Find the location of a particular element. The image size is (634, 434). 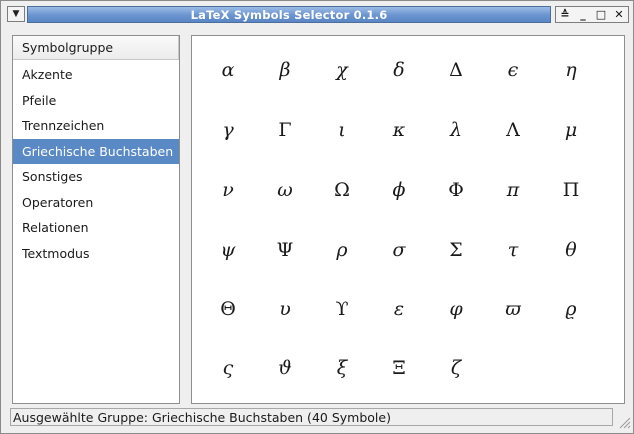

list-item: Operatoren is located at coordinates (96, 203).